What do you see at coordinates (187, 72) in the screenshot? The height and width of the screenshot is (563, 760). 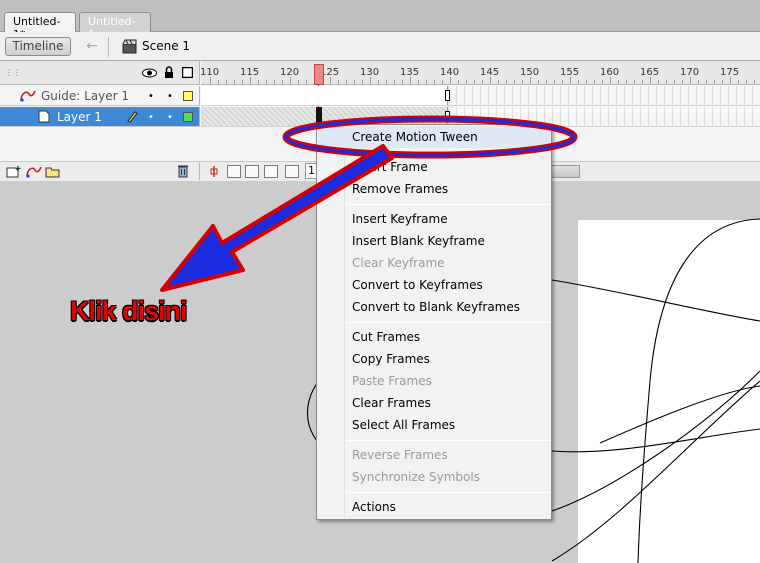 I see `outline-icon` at bounding box center [187, 72].